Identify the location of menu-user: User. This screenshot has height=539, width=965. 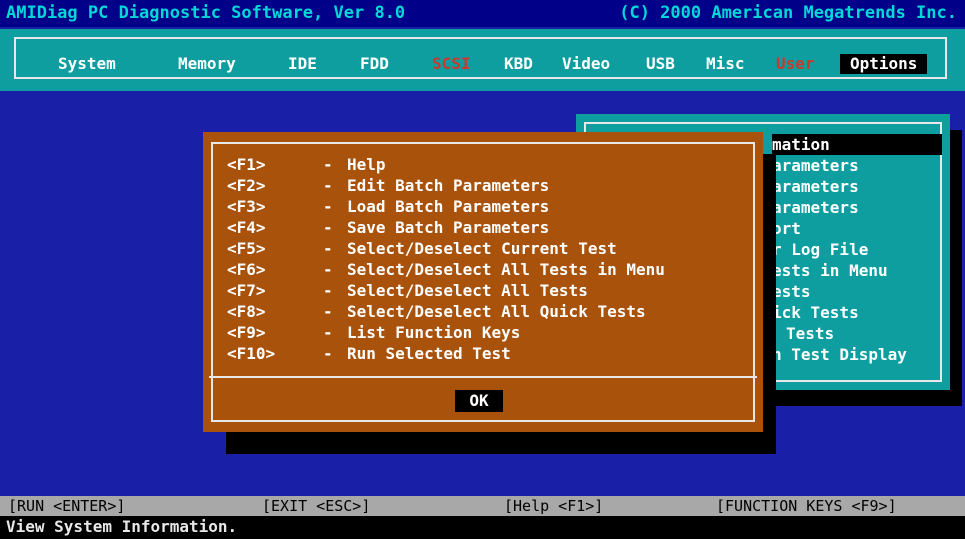
(795, 64).